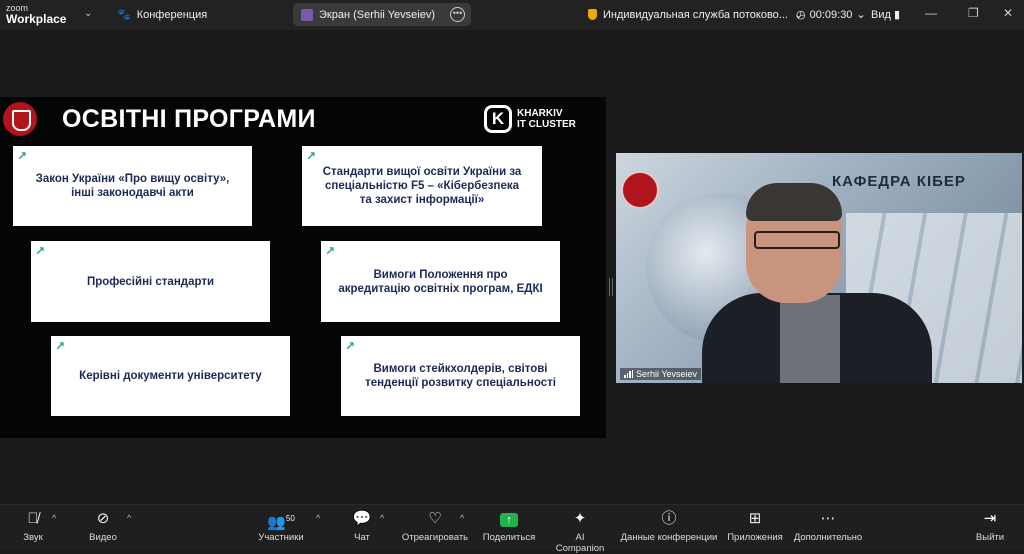  What do you see at coordinates (801, 15) in the screenshot?
I see `clock-icon: ◷` at bounding box center [801, 15].